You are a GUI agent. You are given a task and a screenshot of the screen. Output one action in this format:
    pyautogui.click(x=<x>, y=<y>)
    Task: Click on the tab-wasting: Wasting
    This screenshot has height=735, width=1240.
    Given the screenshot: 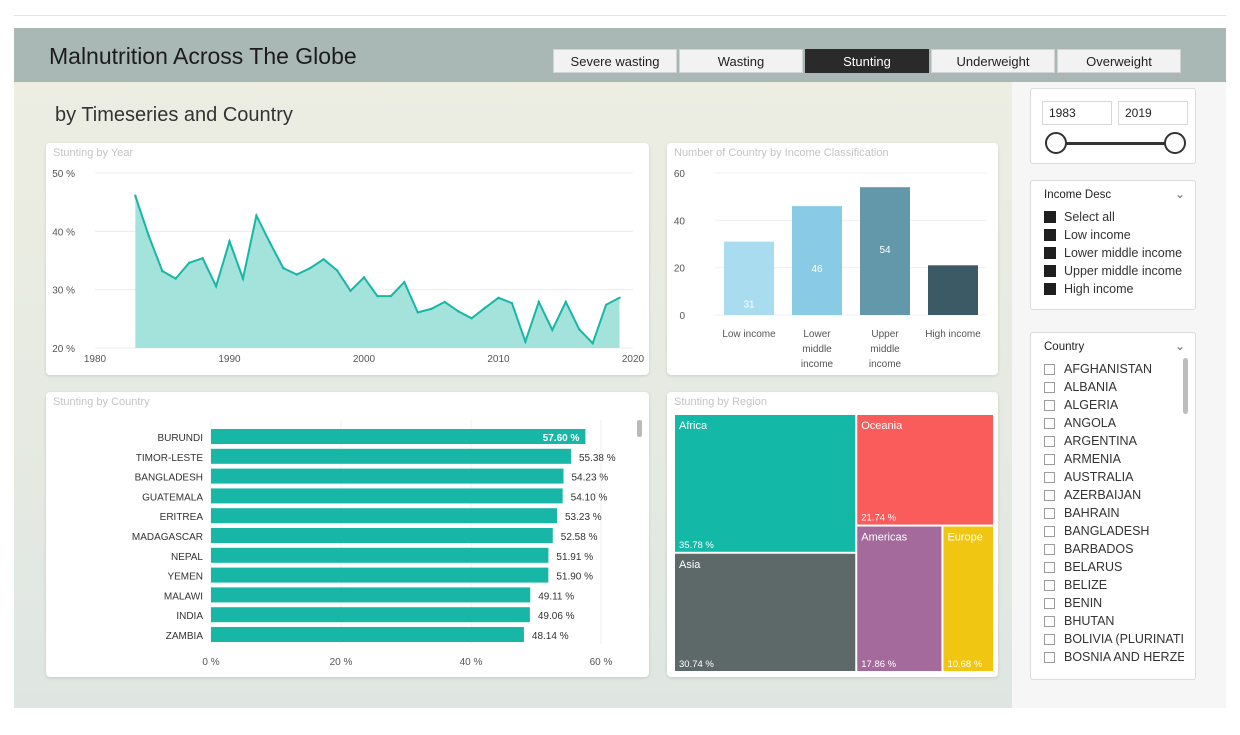 What is the action you would take?
    pyautogui.click(x=741, y=61)
    